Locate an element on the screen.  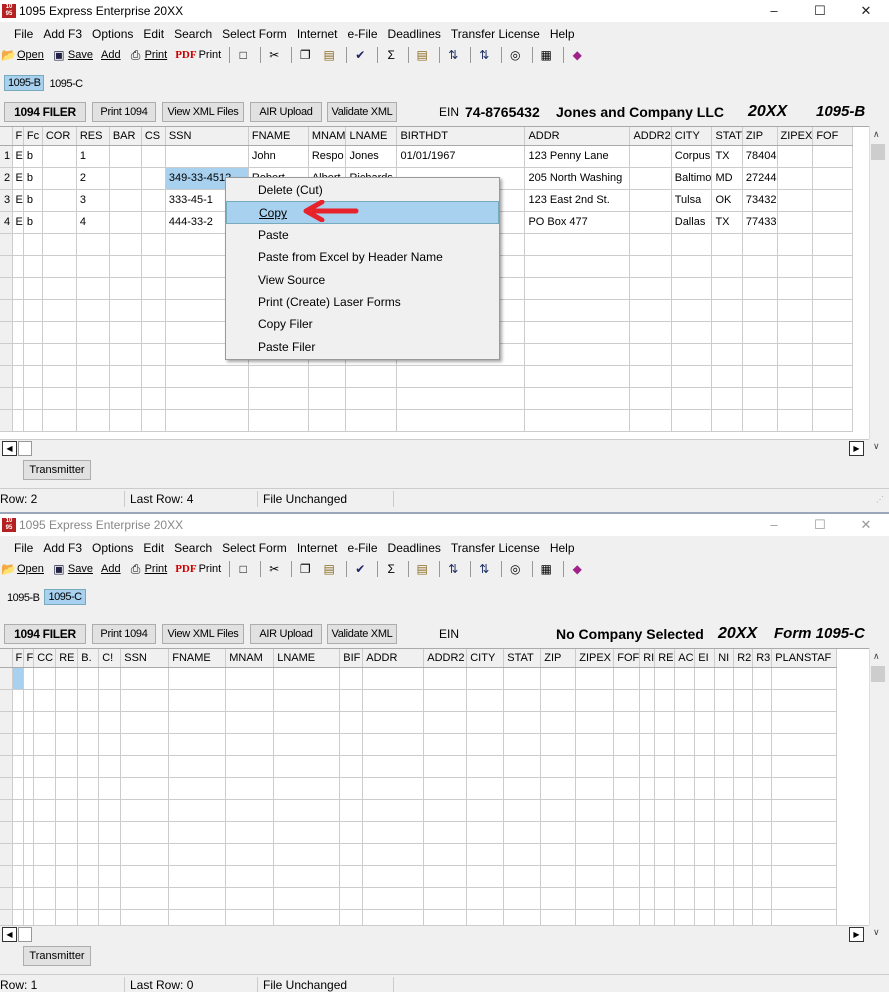
scroll-up-icon: ∧ is located at coordinates (876, 656).